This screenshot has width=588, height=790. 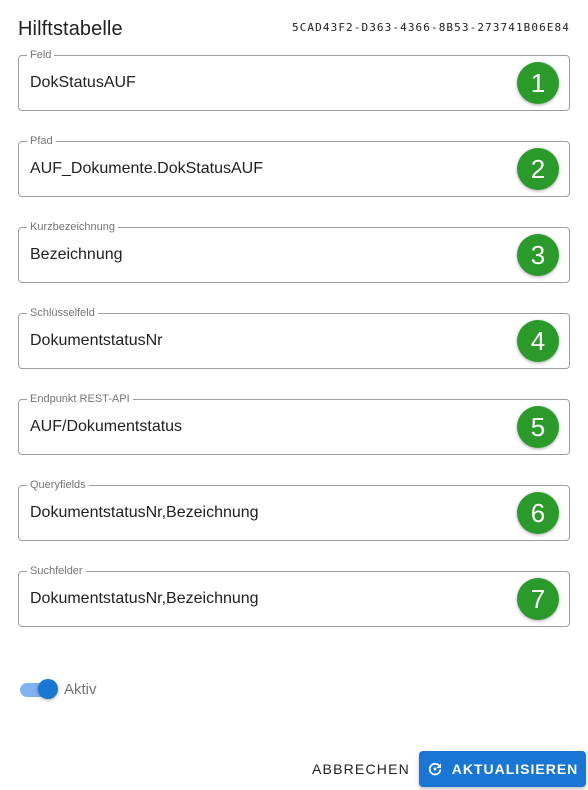 What do you see at coordinates (538, 427) in the screenshot?
I see `number-badge: 5` at bounding box center [538, 427].